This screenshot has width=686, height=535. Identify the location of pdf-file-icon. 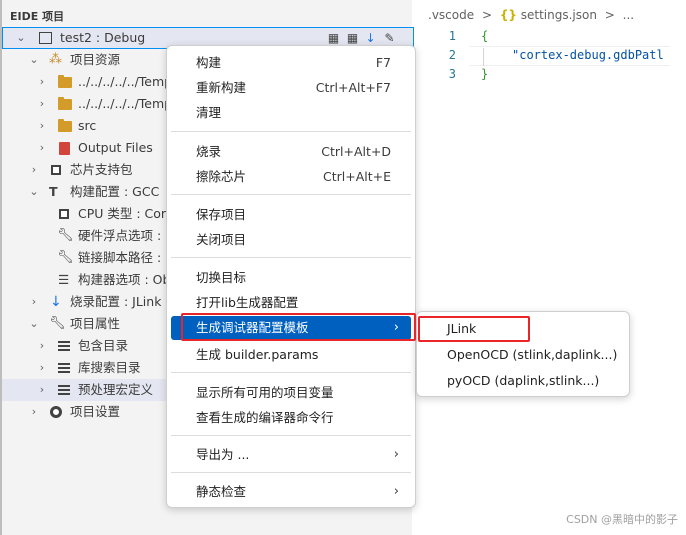
(64, 148).